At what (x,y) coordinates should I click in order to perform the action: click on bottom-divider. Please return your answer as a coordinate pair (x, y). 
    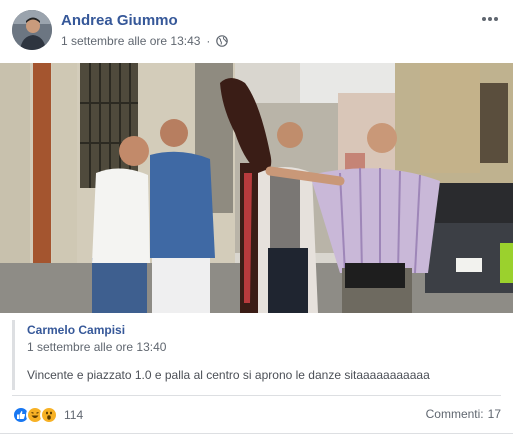
    Looking at the image, I should click on (256, 433).